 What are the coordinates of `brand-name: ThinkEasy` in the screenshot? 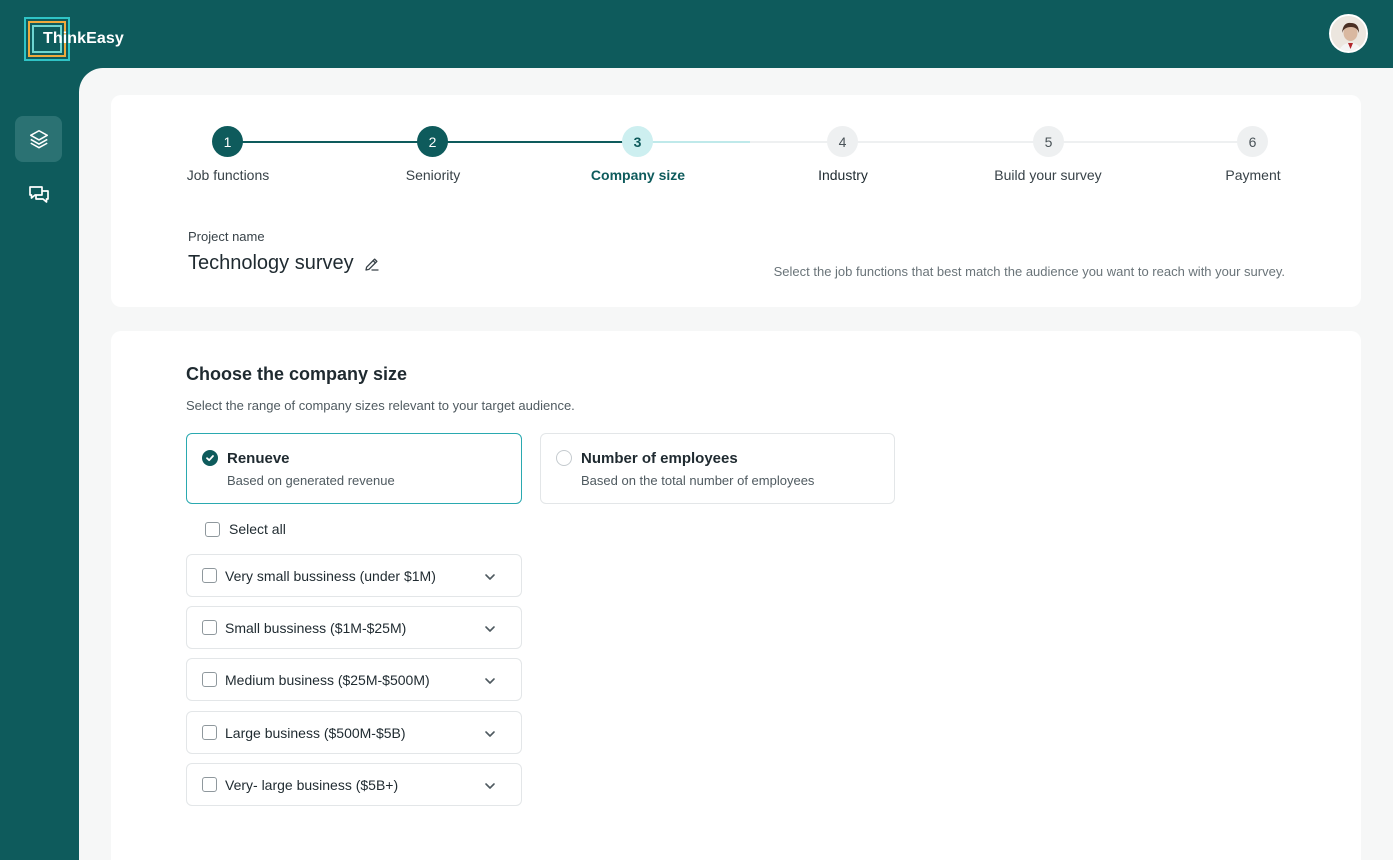 It's located at (83, 38).